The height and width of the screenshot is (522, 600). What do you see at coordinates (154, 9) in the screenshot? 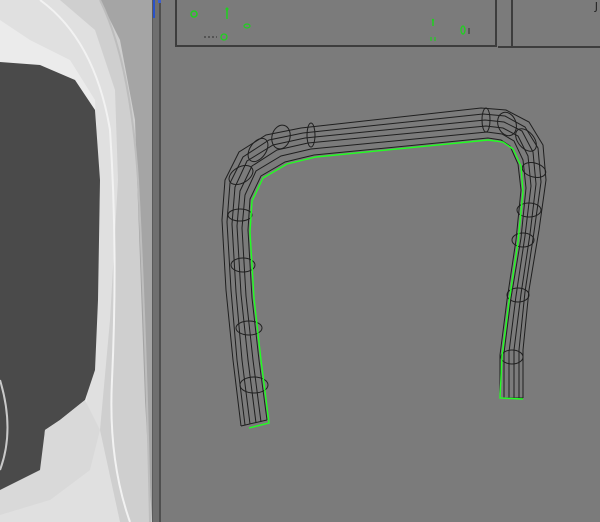
I see `active-viewport-marker` at bounding box center [154, 9].